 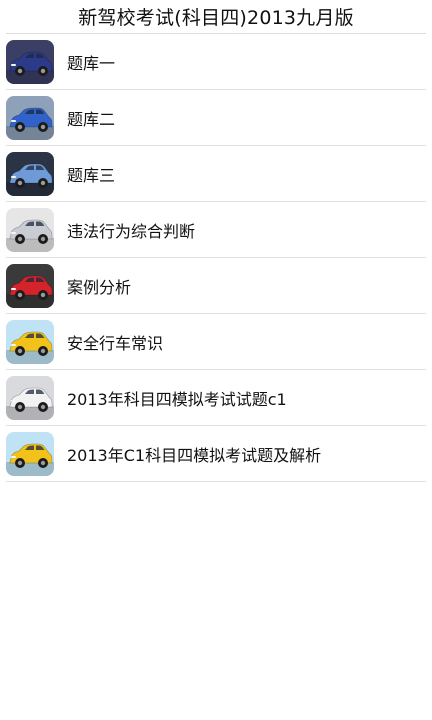 I want to click on list-item-label: 违法行为综合判断, so click(x=131, y=231).